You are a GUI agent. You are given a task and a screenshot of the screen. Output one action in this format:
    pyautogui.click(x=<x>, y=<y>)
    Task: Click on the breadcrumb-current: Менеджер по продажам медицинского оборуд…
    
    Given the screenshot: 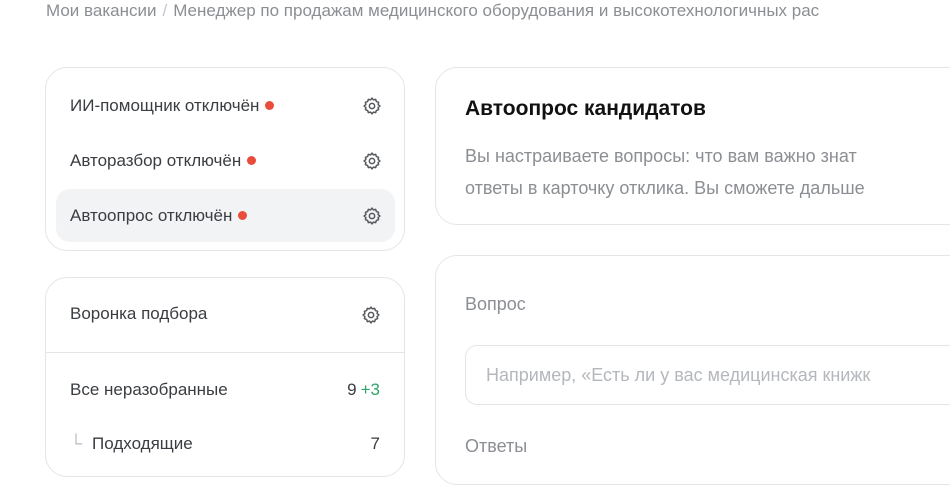 What is the action you would take?
    pyautogui.click(x=496, y=10)
    